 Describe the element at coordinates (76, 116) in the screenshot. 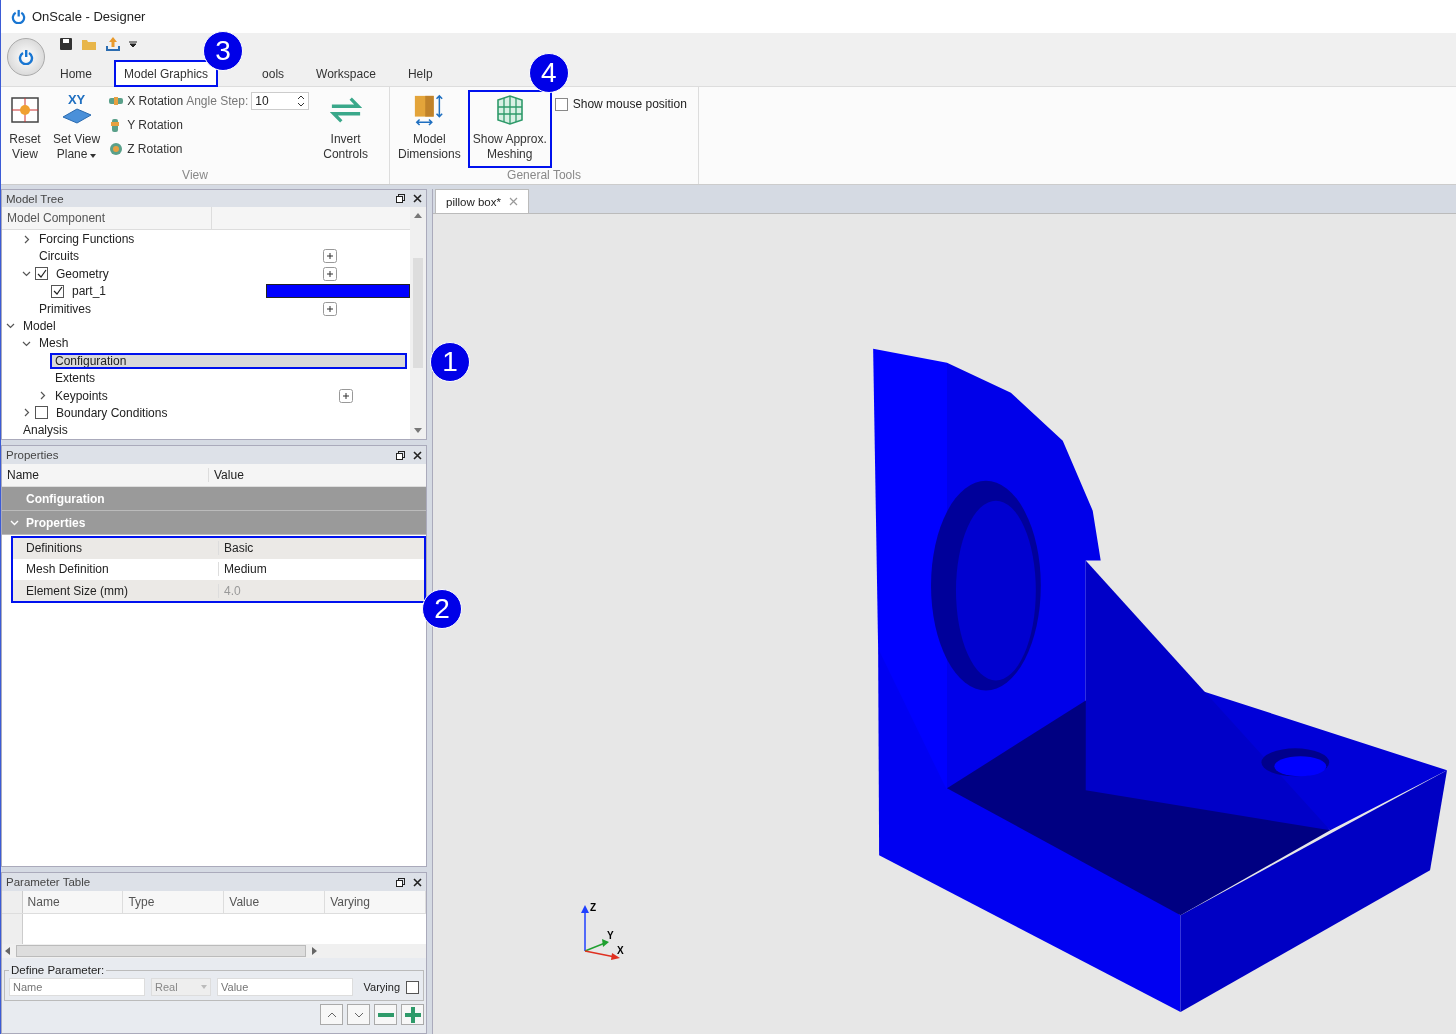

I see `plane-icon` at that location.